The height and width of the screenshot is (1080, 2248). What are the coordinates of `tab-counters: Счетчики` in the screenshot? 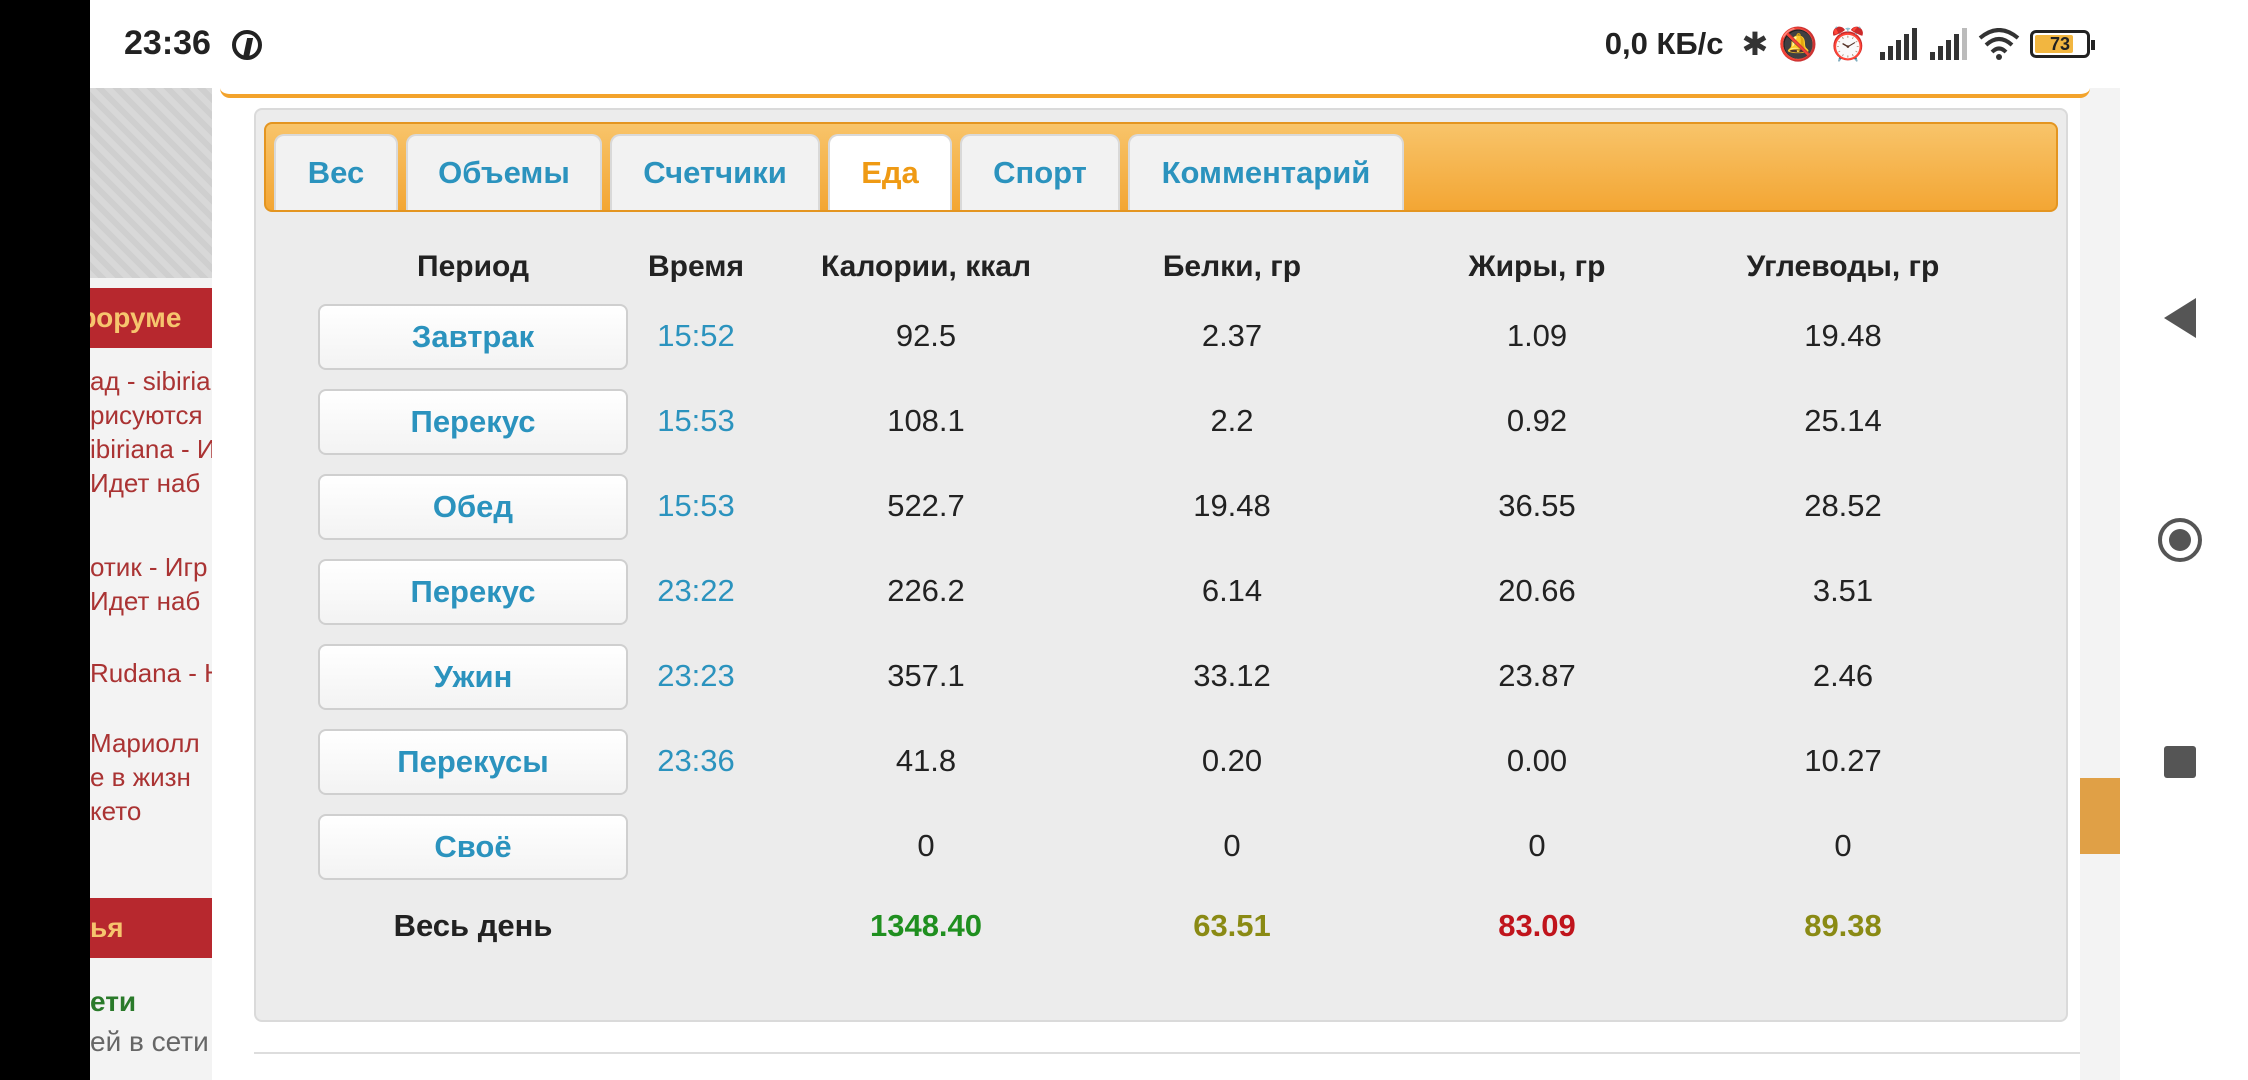 It's located at (715, 172).